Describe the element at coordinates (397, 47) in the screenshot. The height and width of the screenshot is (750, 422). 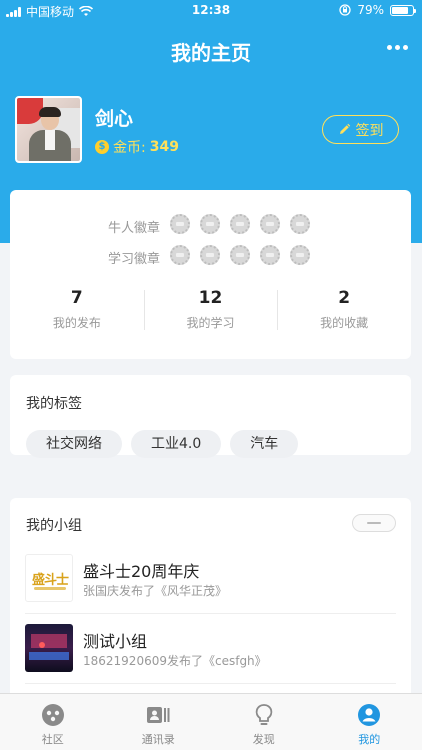
I see `more-menu-icon` at that location.